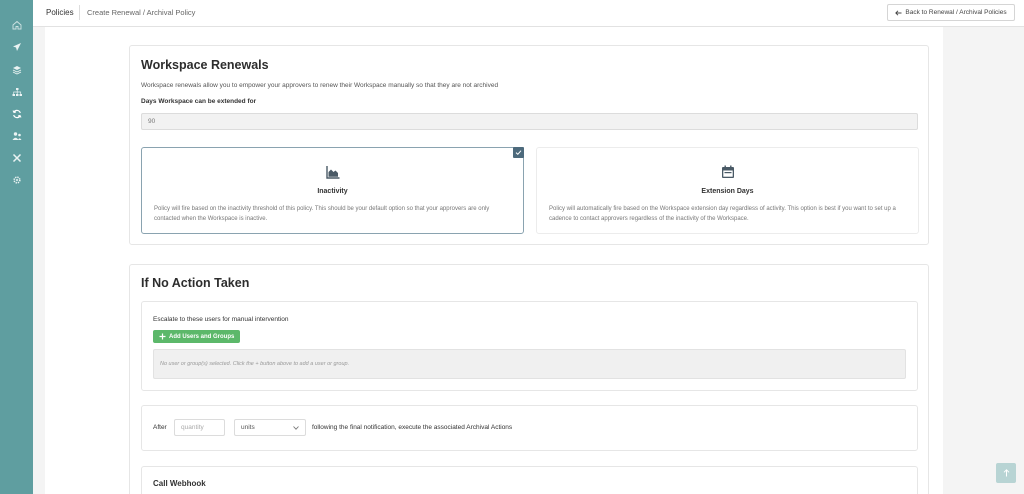 This screenshot has width=1024, height=494. I want to click on add-users-groups-button: Add Users and Groups, so click(197, 336).